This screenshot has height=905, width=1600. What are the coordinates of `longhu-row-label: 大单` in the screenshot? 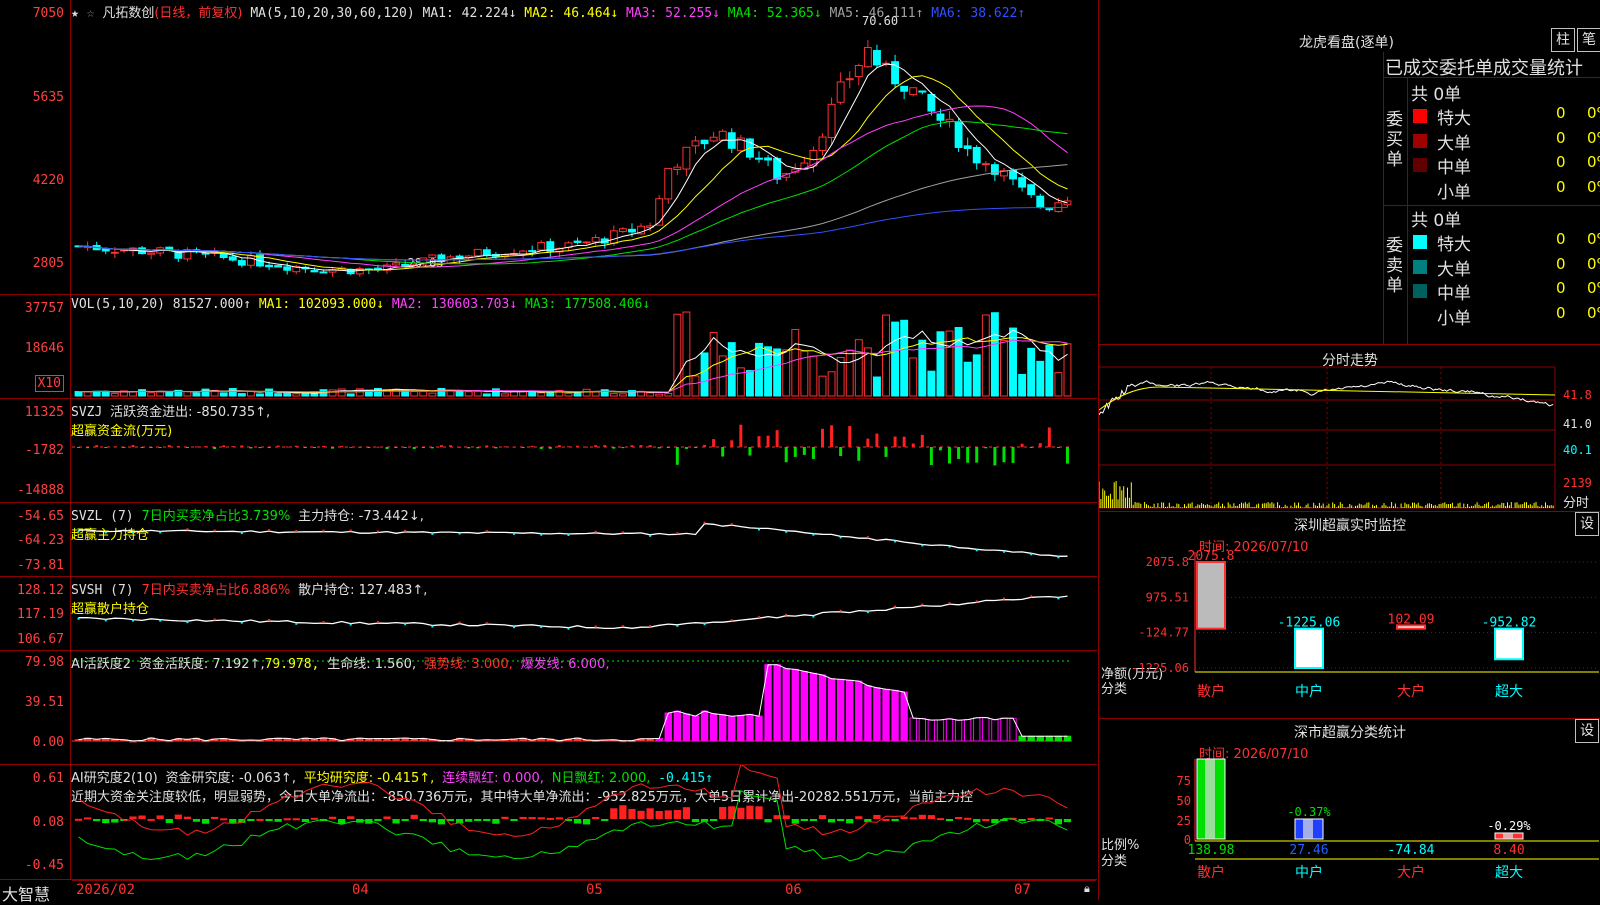 It's located at (1454, 143).